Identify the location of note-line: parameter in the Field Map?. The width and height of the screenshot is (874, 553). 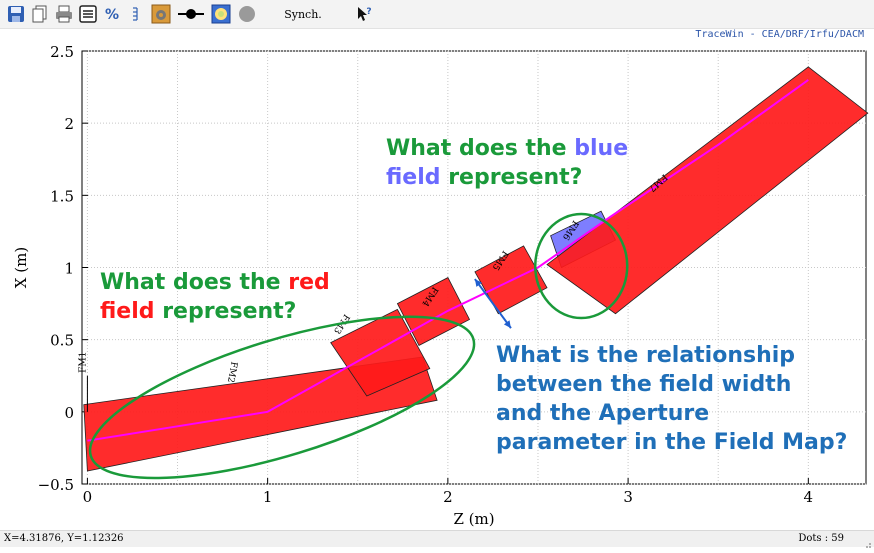
(672, 442).